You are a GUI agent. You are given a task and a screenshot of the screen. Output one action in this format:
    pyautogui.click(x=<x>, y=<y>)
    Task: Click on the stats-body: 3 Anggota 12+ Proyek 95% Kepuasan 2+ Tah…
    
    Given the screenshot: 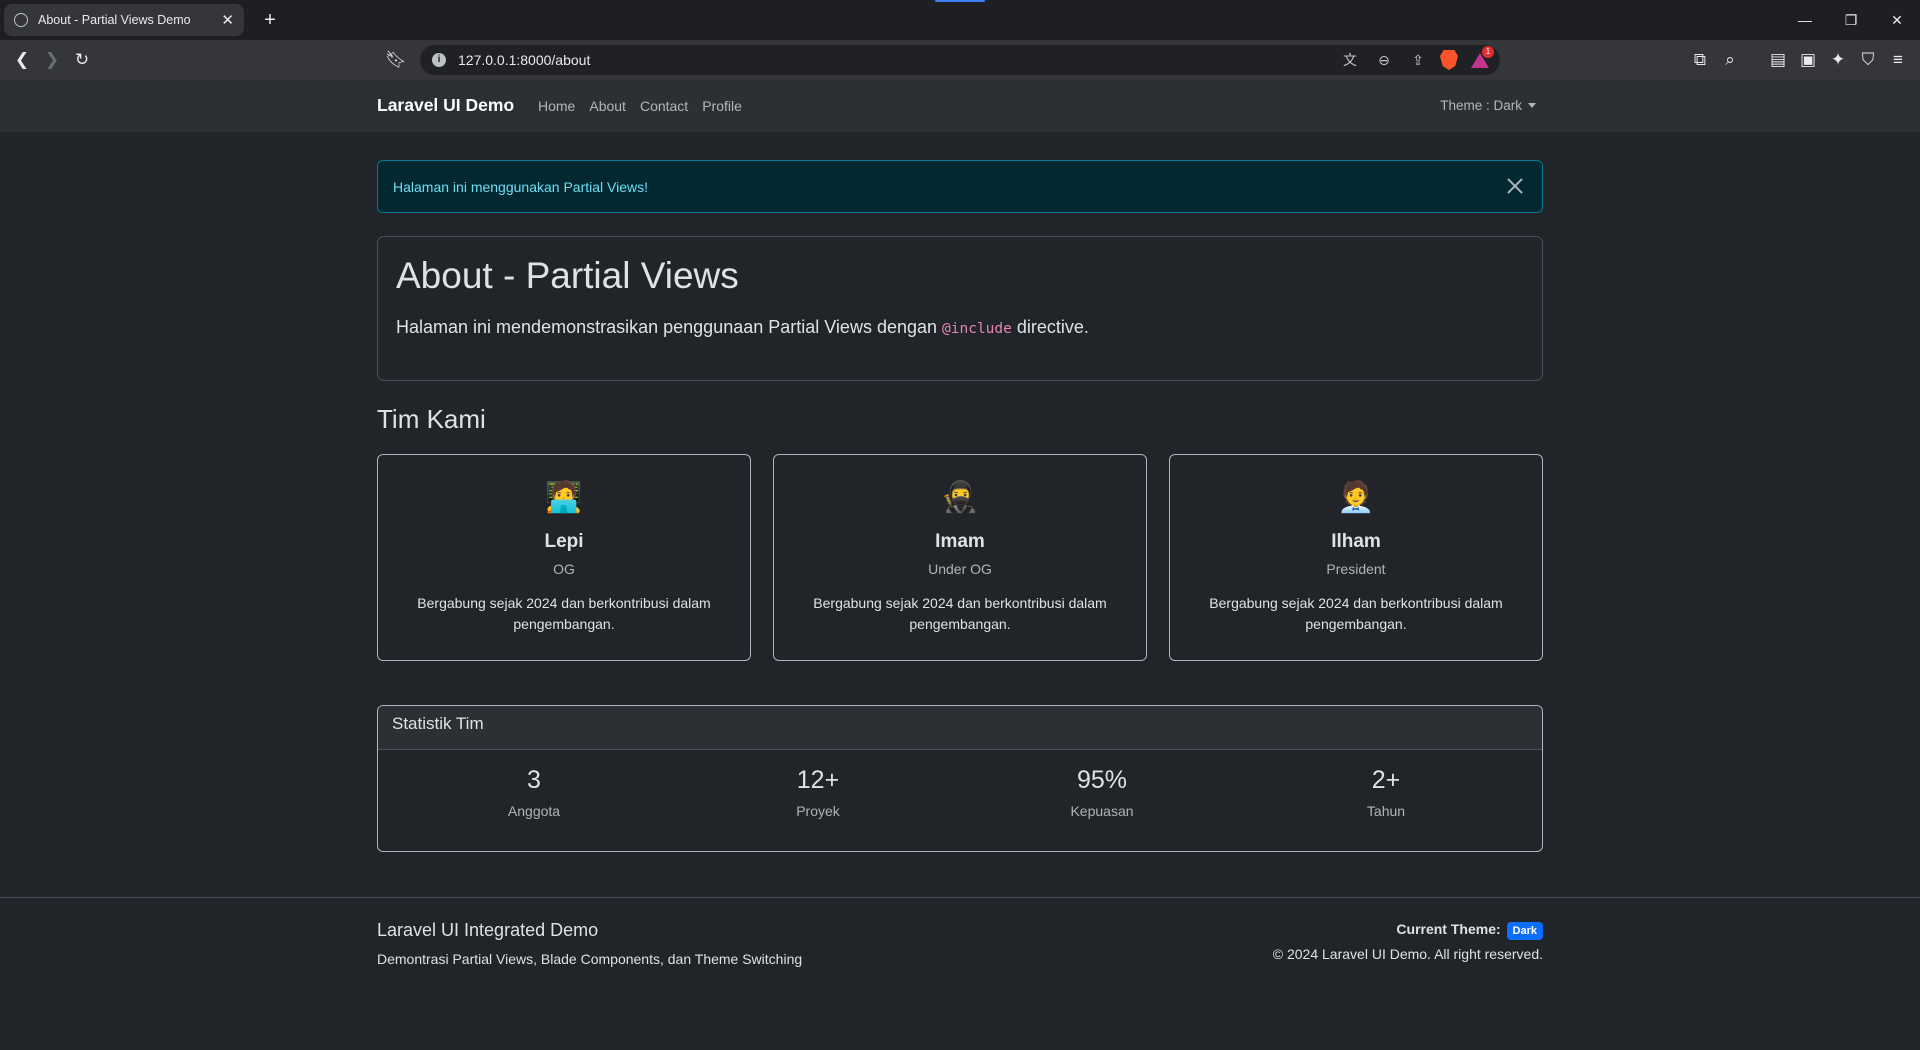 What is the action you would take?
    pyautogui.click(x=960, y=792)
    